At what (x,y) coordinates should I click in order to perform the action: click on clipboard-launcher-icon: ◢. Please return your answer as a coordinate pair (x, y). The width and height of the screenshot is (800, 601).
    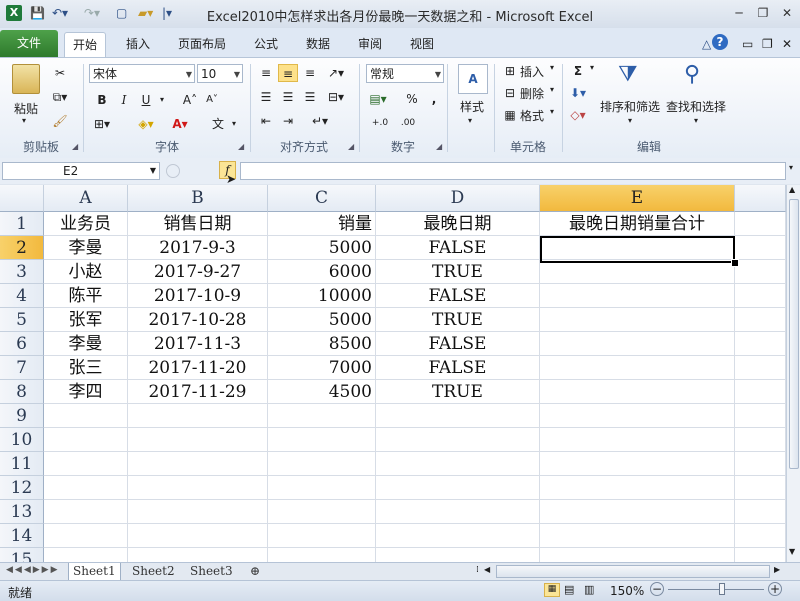
    Looking at the image, I should click on (75, 146).